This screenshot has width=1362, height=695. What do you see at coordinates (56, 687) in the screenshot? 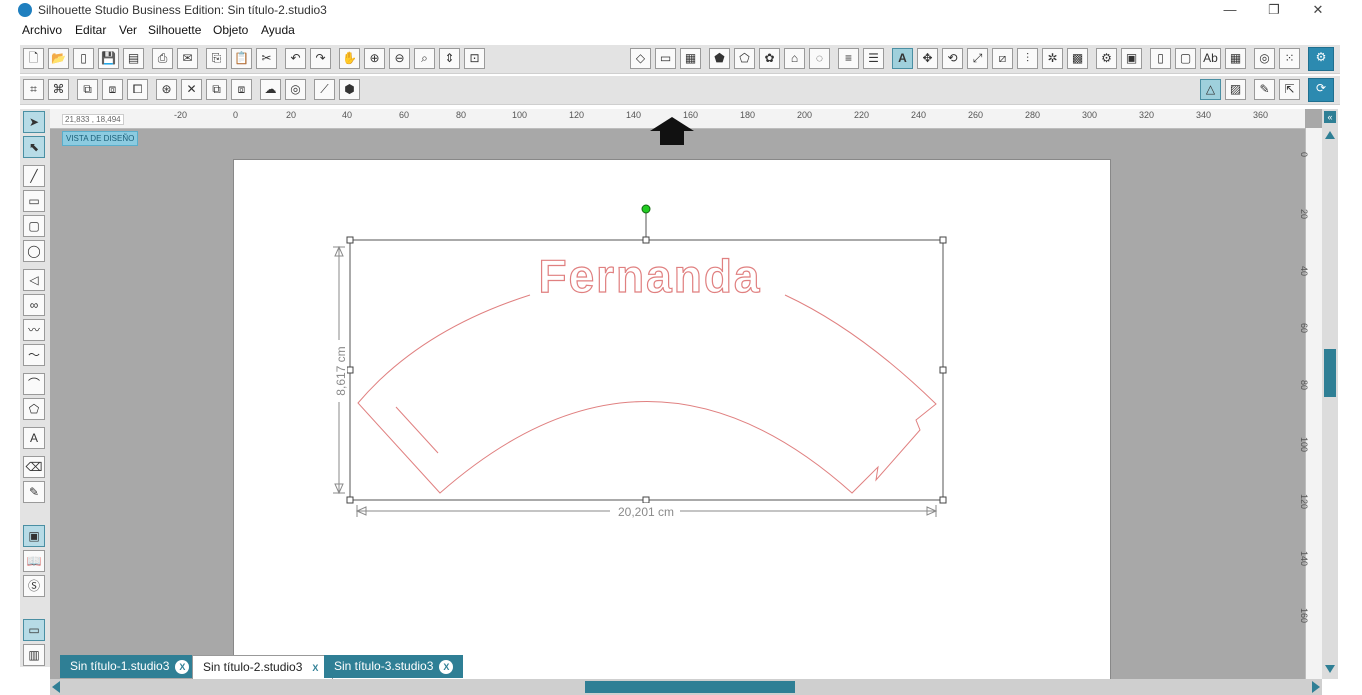
I see `scroll-left-icon` at bounding box center [56, 687].